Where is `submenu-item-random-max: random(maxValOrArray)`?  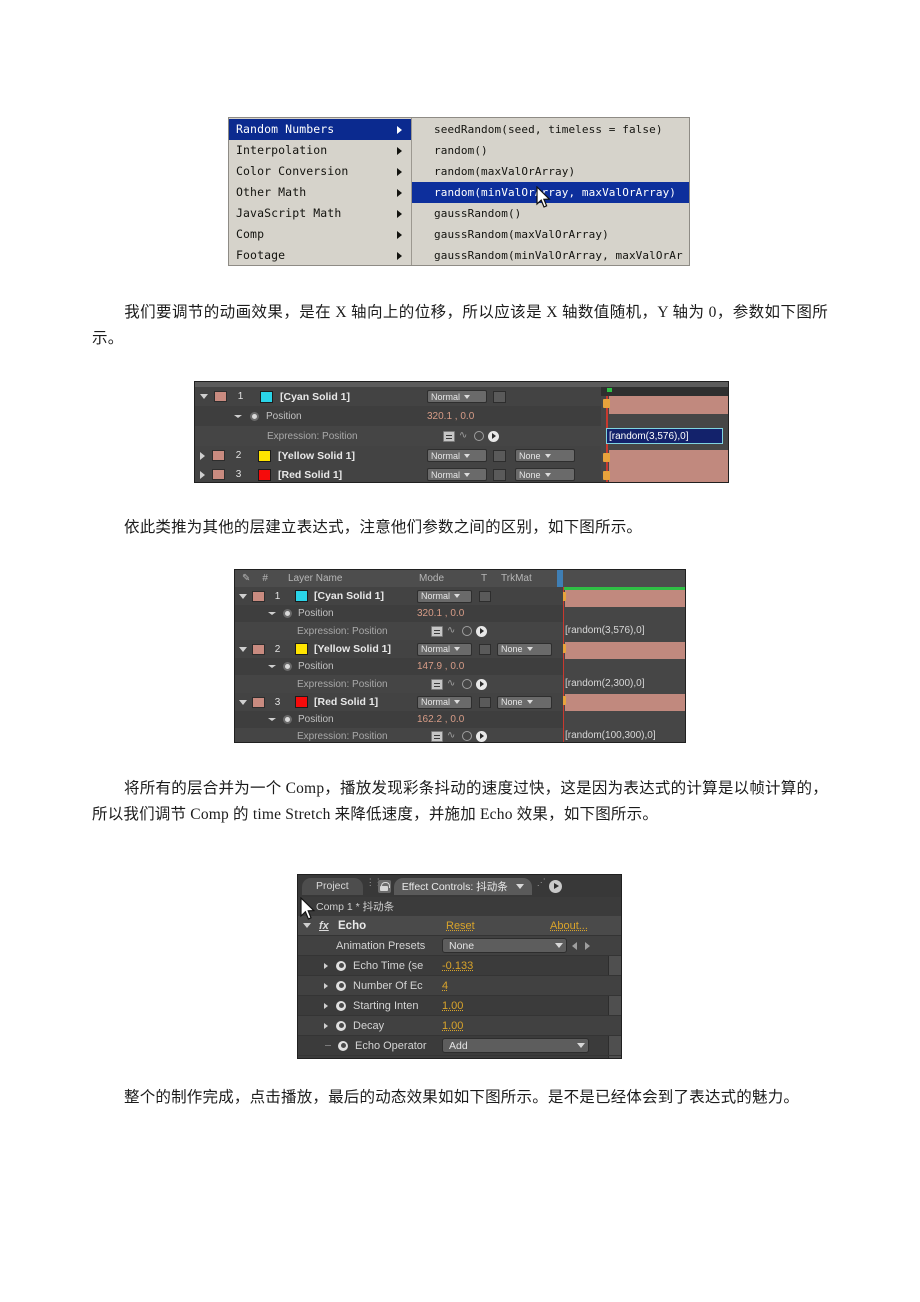
submenu-item-random-max: random(maxValOrArray) is located at coordinates (550, 171).